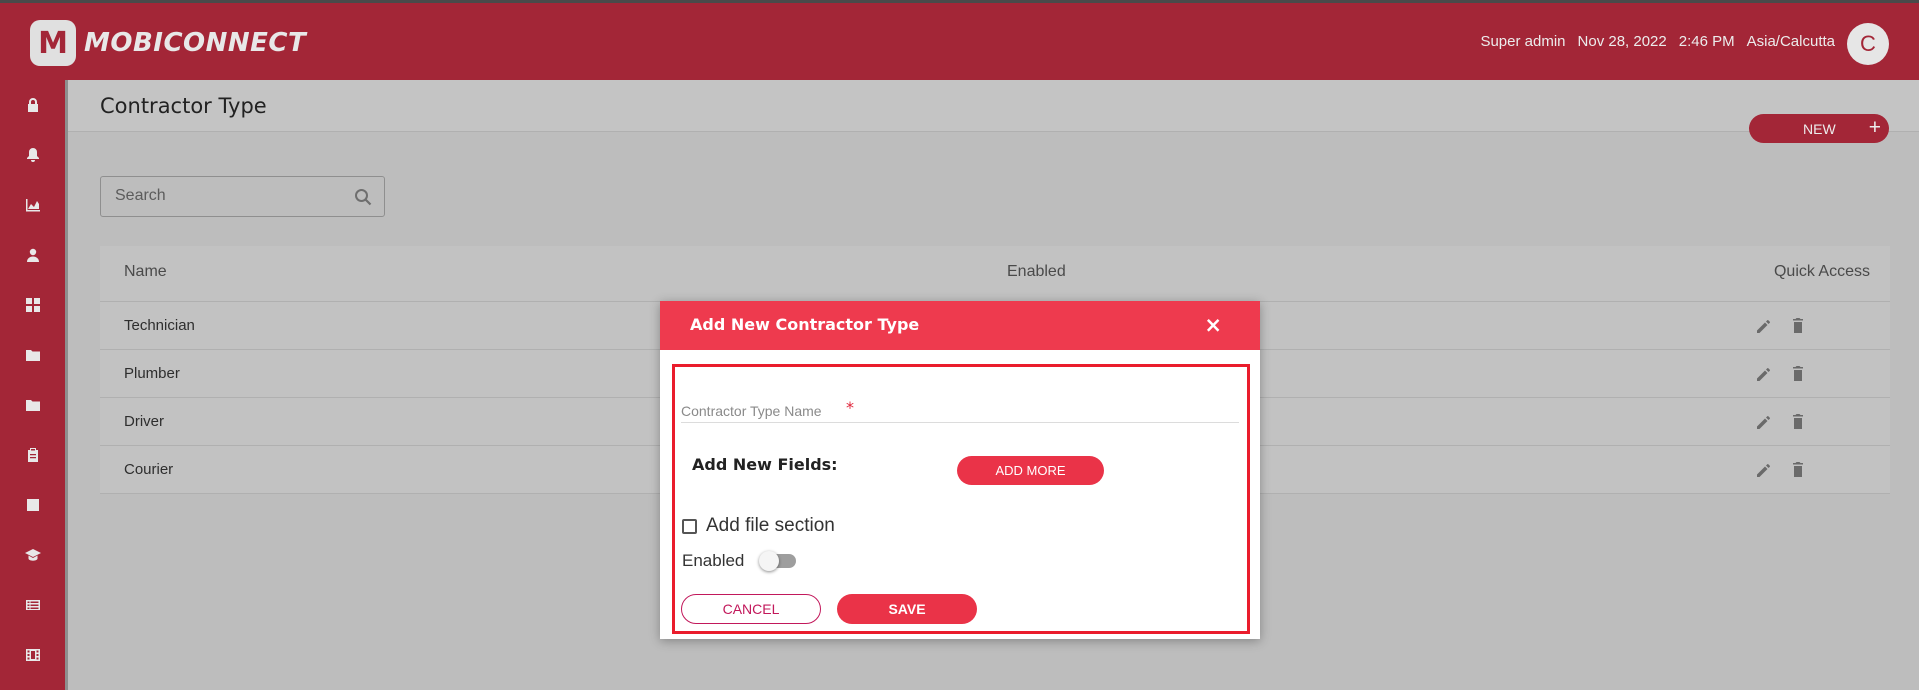  What do you see at coordinates (1622, 41) in the screenshot?
I see `current-date: Nov 28, 2022` at bounding box center [1622, 41].